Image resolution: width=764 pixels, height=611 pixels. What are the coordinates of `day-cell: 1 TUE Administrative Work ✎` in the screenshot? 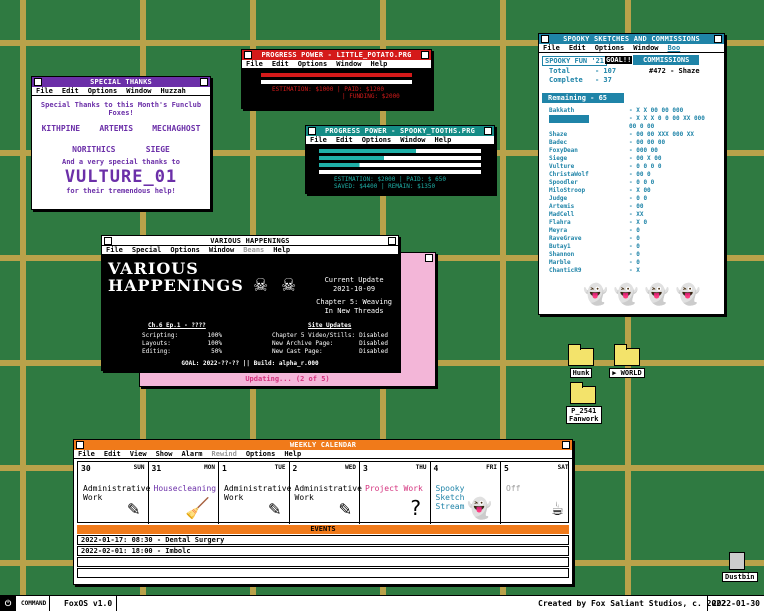 It's located at (255, 493).